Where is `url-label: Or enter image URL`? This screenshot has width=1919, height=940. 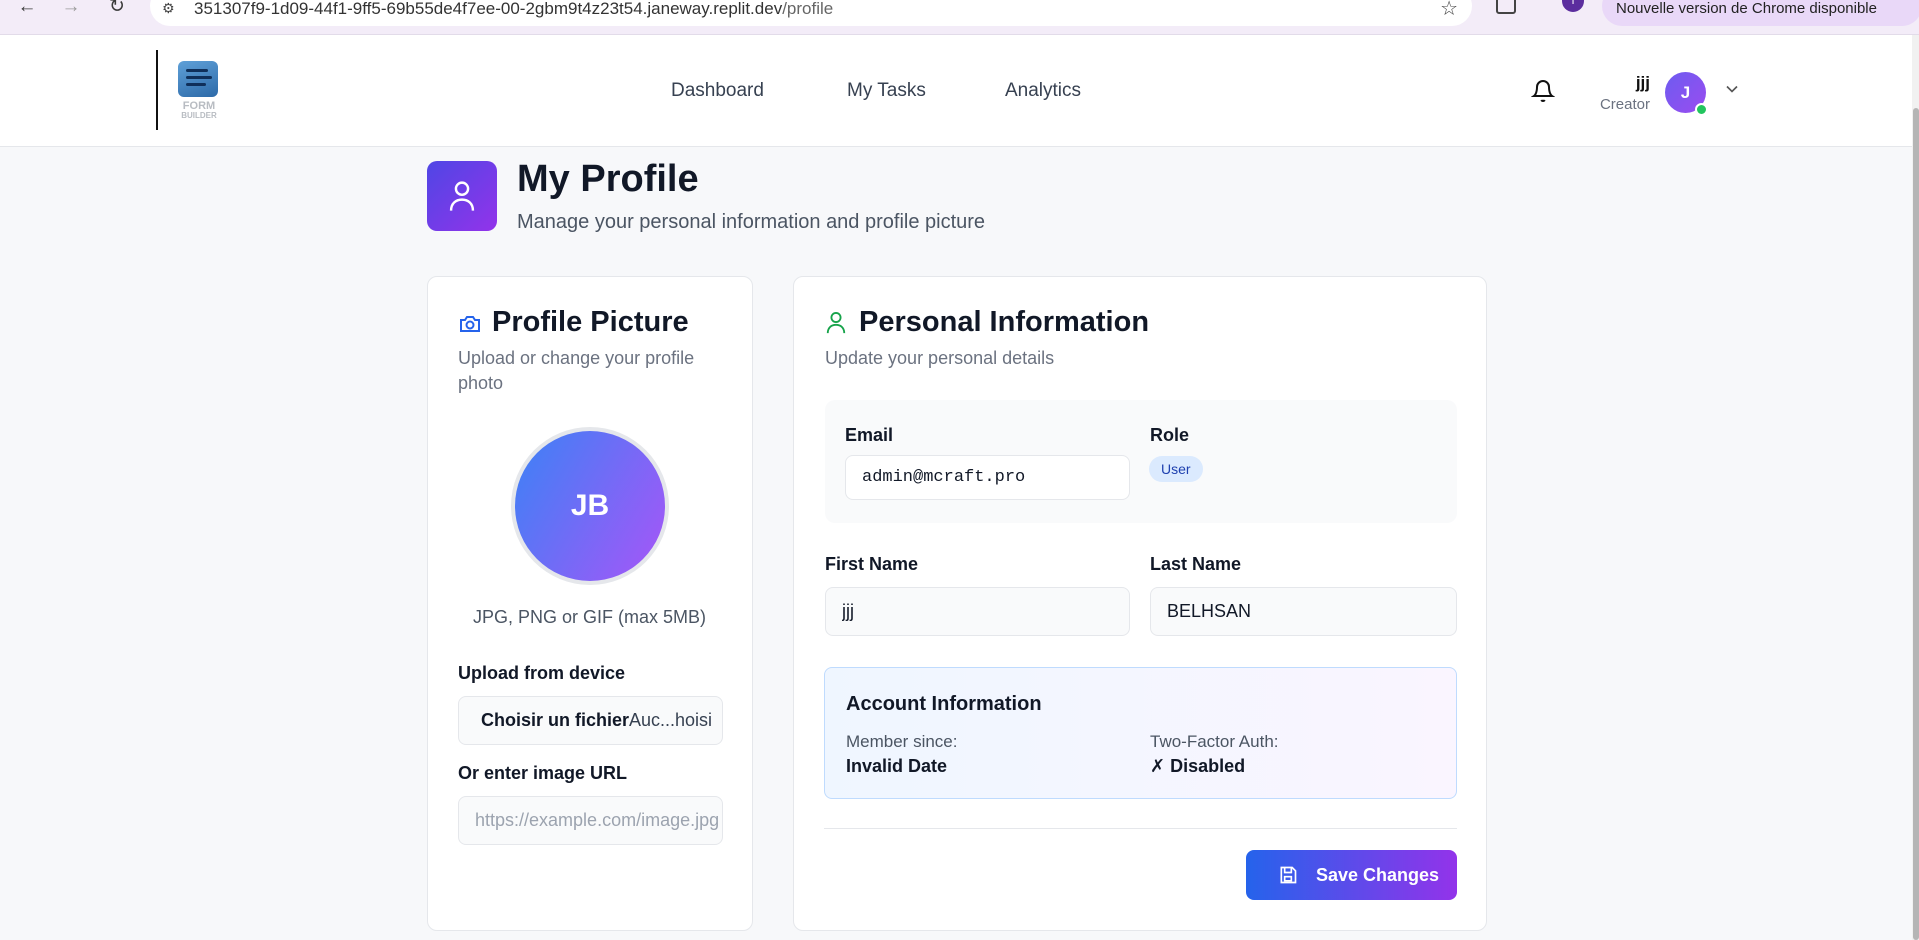
url-label: Or enter image URL is located at coordinates (543, 773).